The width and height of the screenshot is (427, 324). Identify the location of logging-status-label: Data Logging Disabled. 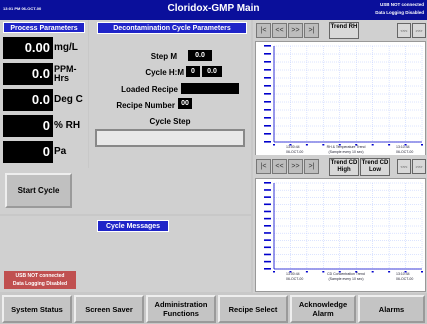
(399, 12).